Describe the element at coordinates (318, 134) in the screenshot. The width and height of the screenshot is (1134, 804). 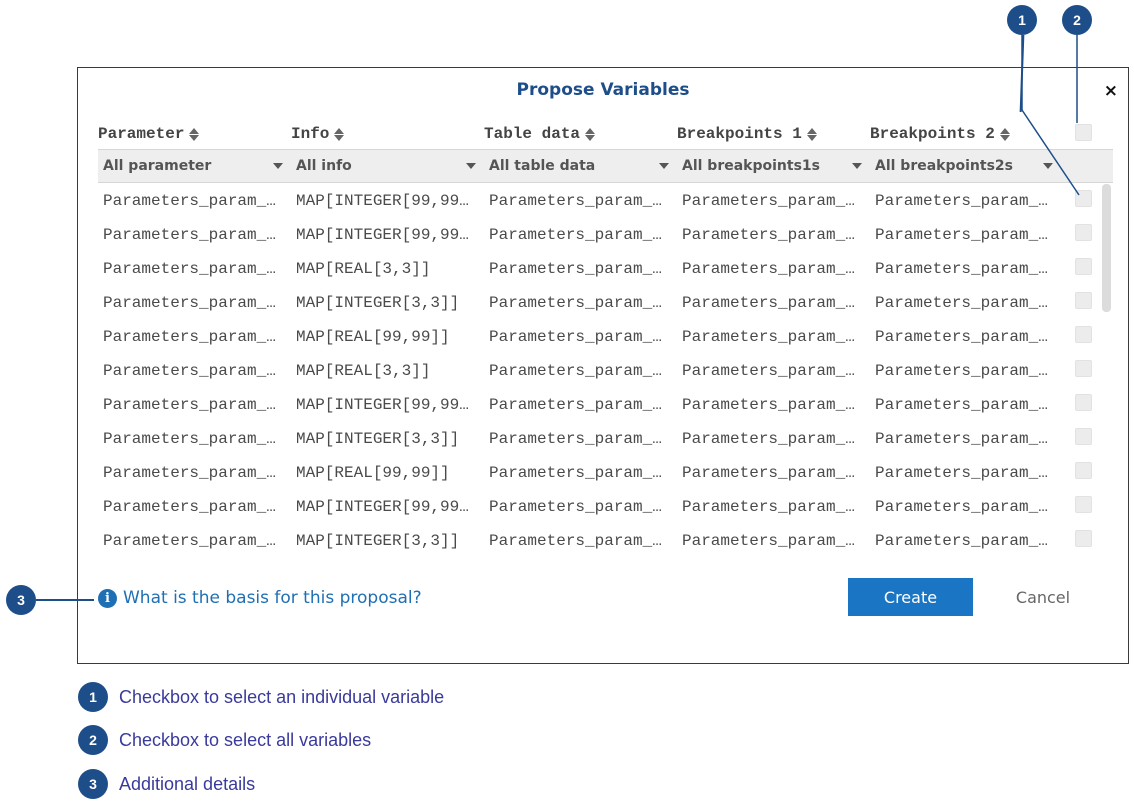
I see `column-header-info: Info` at that location.